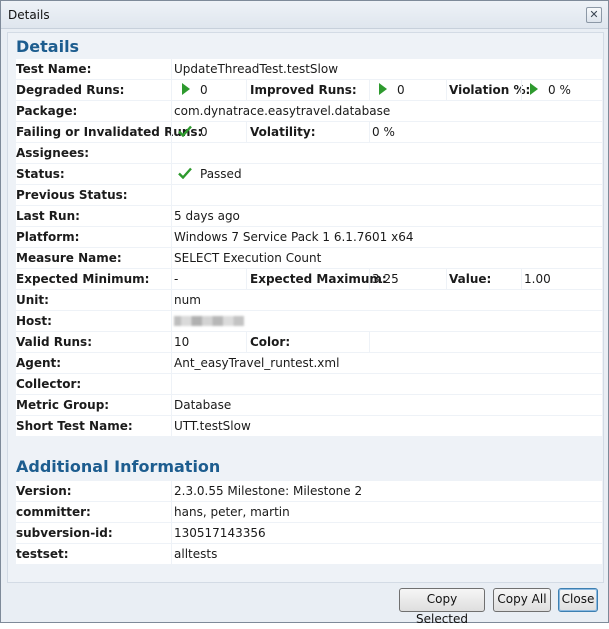 The width and height of the screenshot is (609, 629). I want to click on platform-value: Windows 7 Service Pack 1 6.1.7601 x64, so click(294, 237).